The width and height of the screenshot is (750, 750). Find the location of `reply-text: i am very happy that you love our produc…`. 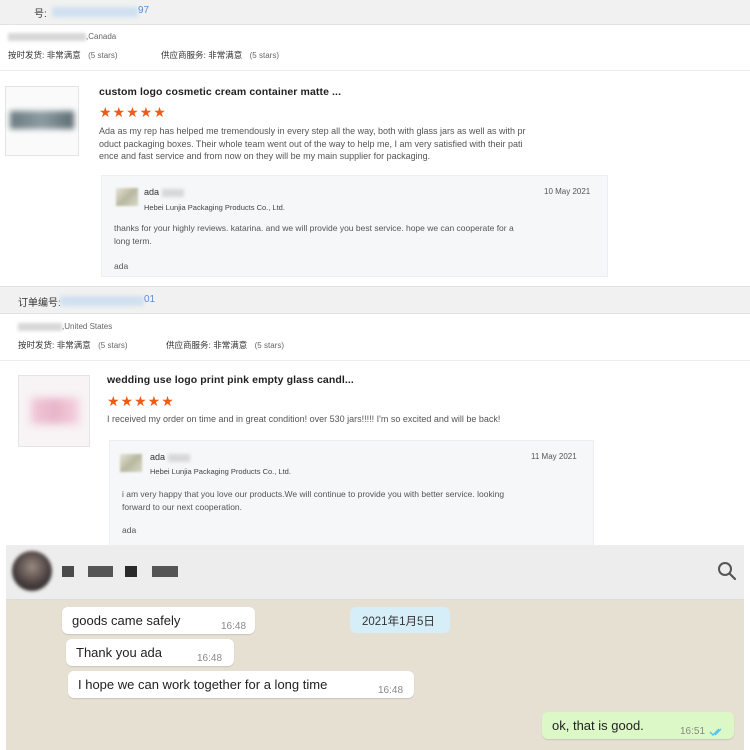

reply-text: i am very happy that you love our produc… is located at coordinates (313, 500).